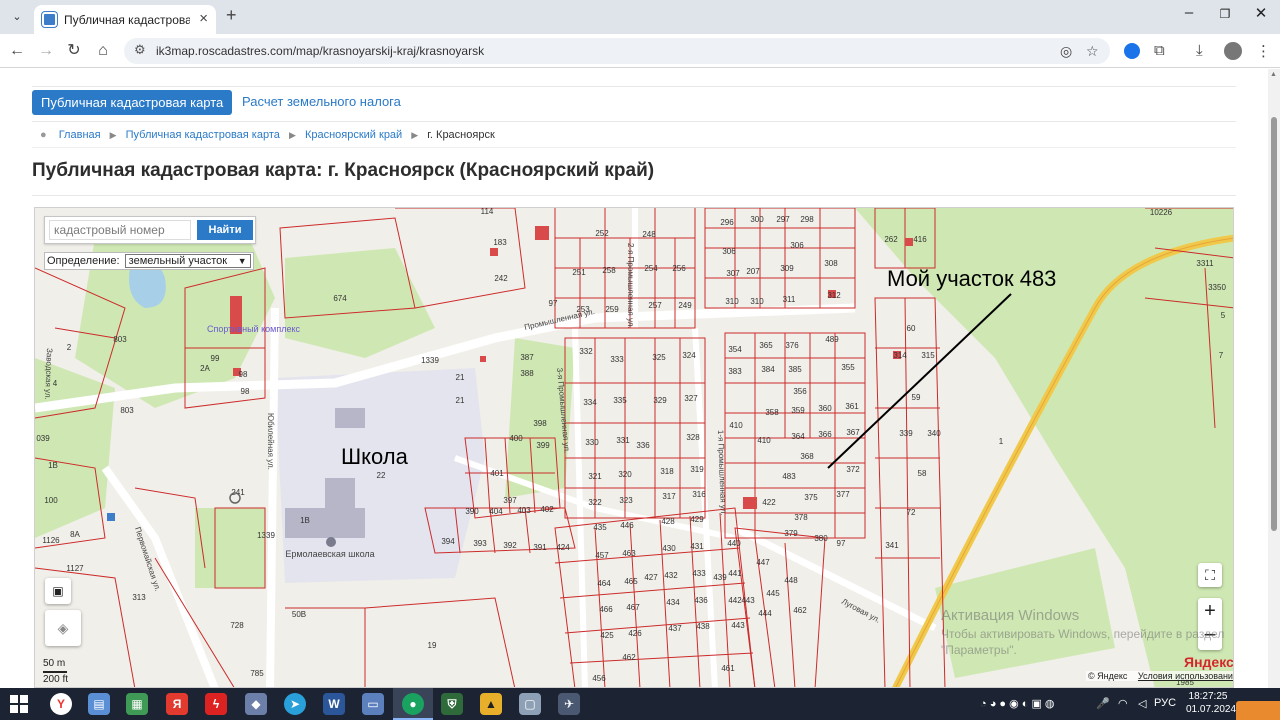 Image resolution: width=1280 pixels, height=720 pixels. Describe the element at coordinates (640, 17) in the screenshot. I see `browser-tab-bar: ⌄ Публичная кадастровая карта × + – ❐ ✕` at that location.